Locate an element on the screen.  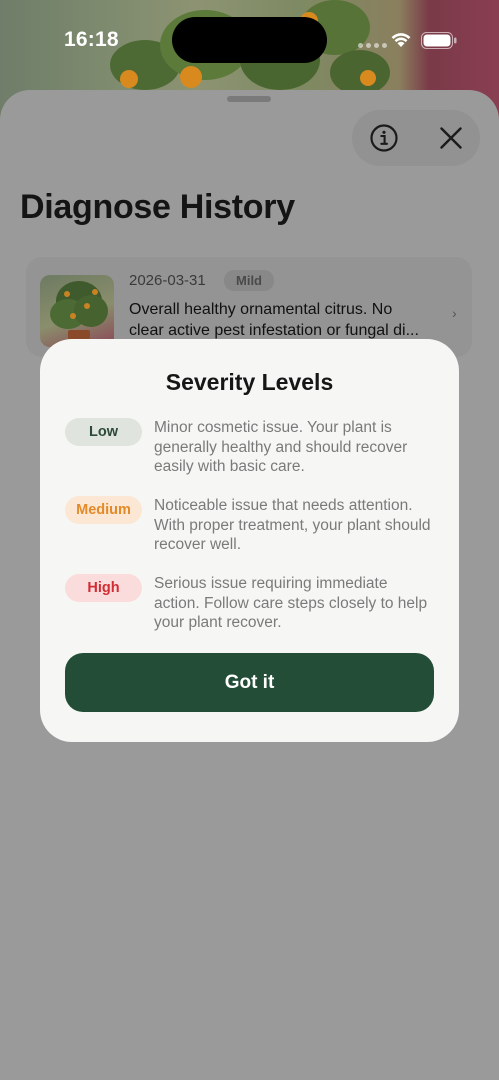
status-bar: 16:18 is located at coordinates (249, 40).